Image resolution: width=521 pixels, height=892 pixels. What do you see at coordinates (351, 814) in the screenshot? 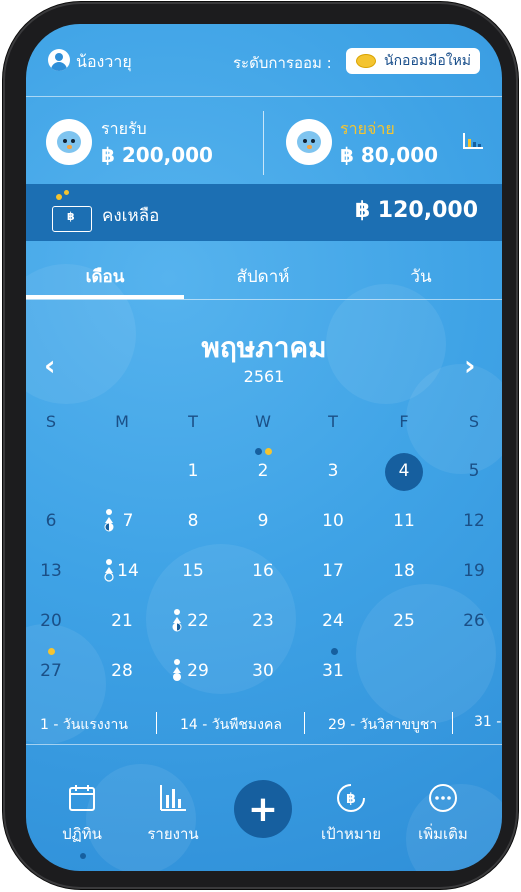
I see `nav-goal: ฿ เป้าหมาย` at bounding box center [351, 814].